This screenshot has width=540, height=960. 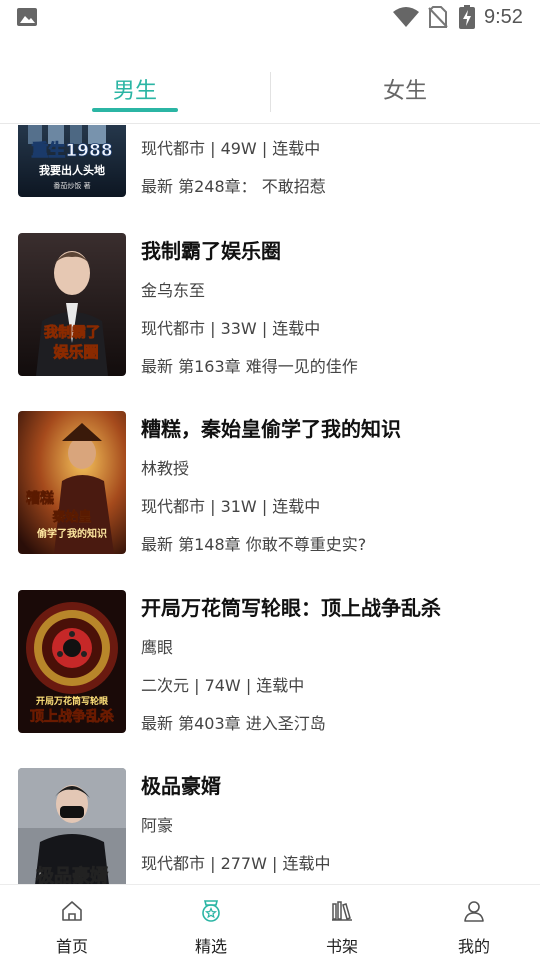 What do you see at coordinates (231, 328) in the screenshot?
I see `book-category-line: 现代都市 | 33W | 连载中` at bounding box center [231, 328].